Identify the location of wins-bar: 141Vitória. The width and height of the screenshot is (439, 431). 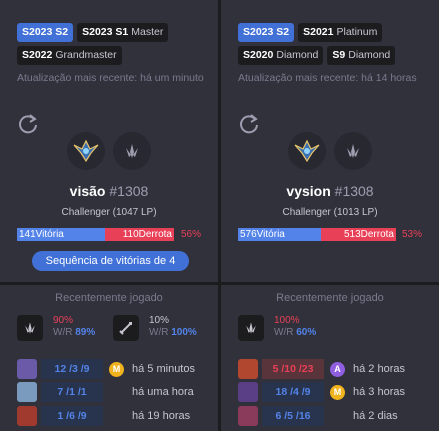
(61, 234).